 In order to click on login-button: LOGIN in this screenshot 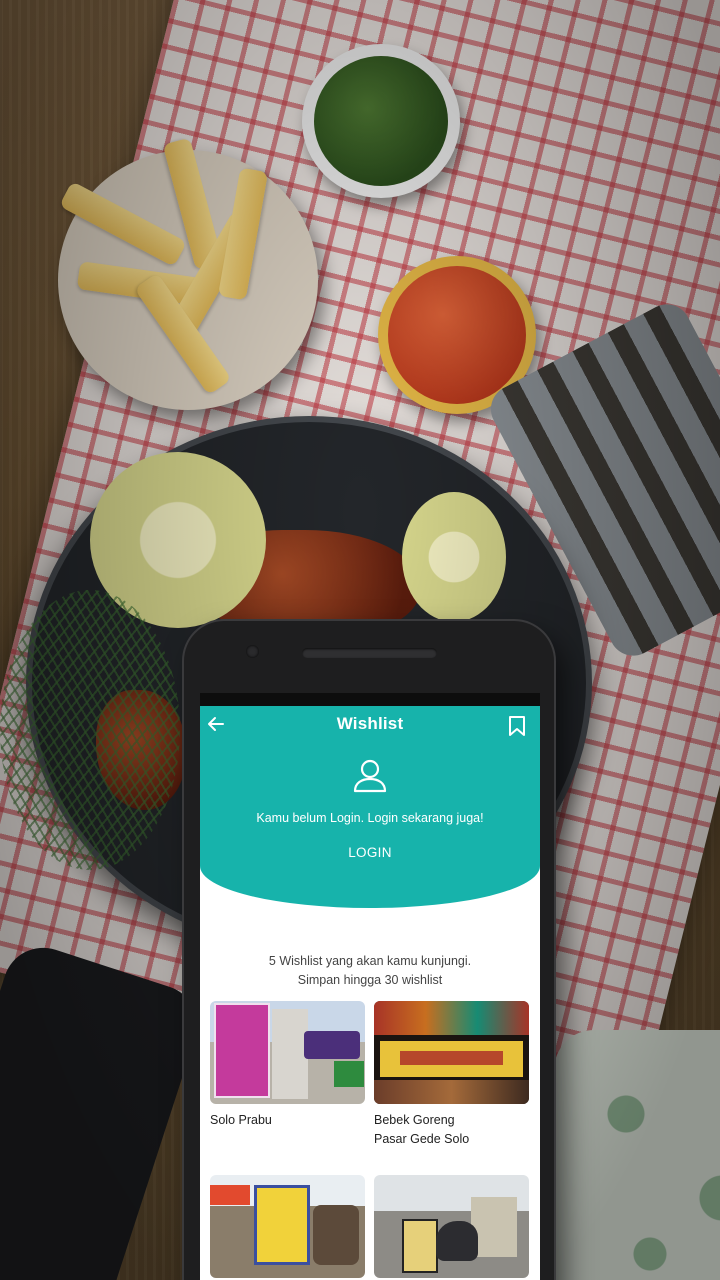, I will do `click(370, 852)`.